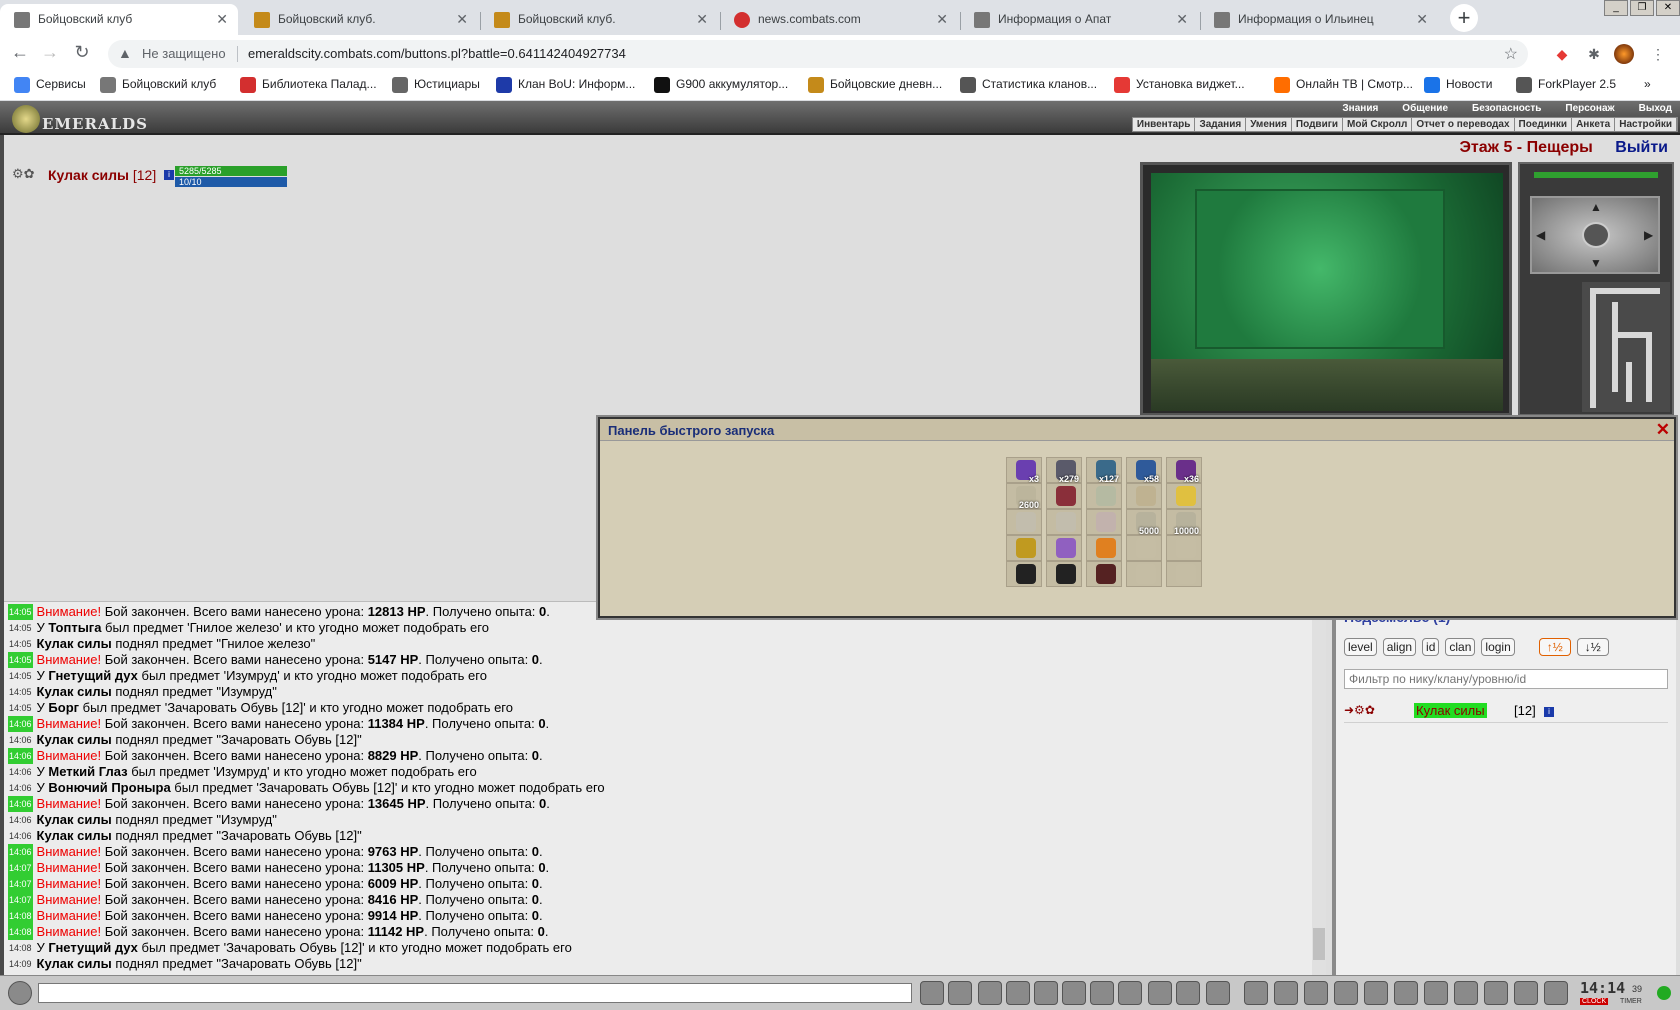 This screenshot has height=1010, width=1680. Describe the element at coordinates (1498, 647) in the screenshot. I see `filter-login-button: login` at that location.